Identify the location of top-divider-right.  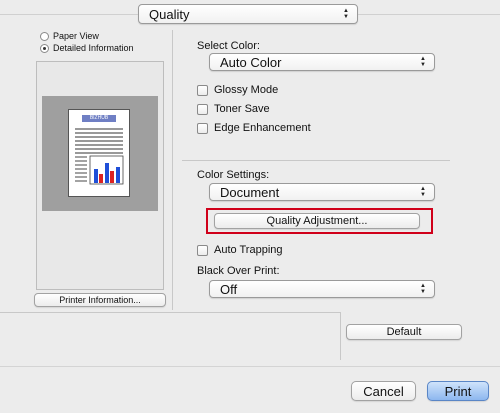
(429, 14).